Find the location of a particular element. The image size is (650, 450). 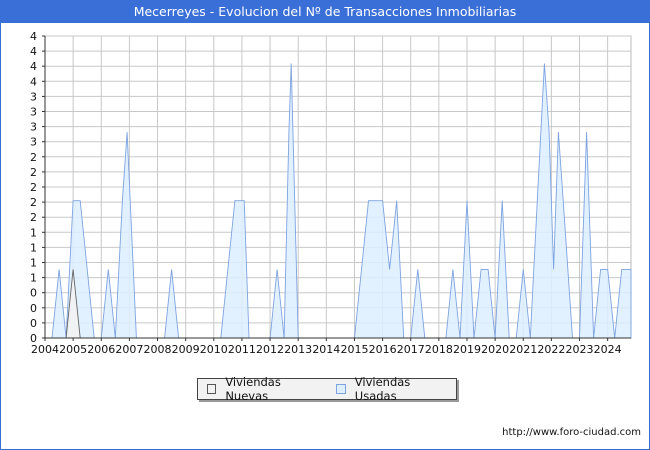

x-tick-label: 2005 is located at coordinates (73, 349).